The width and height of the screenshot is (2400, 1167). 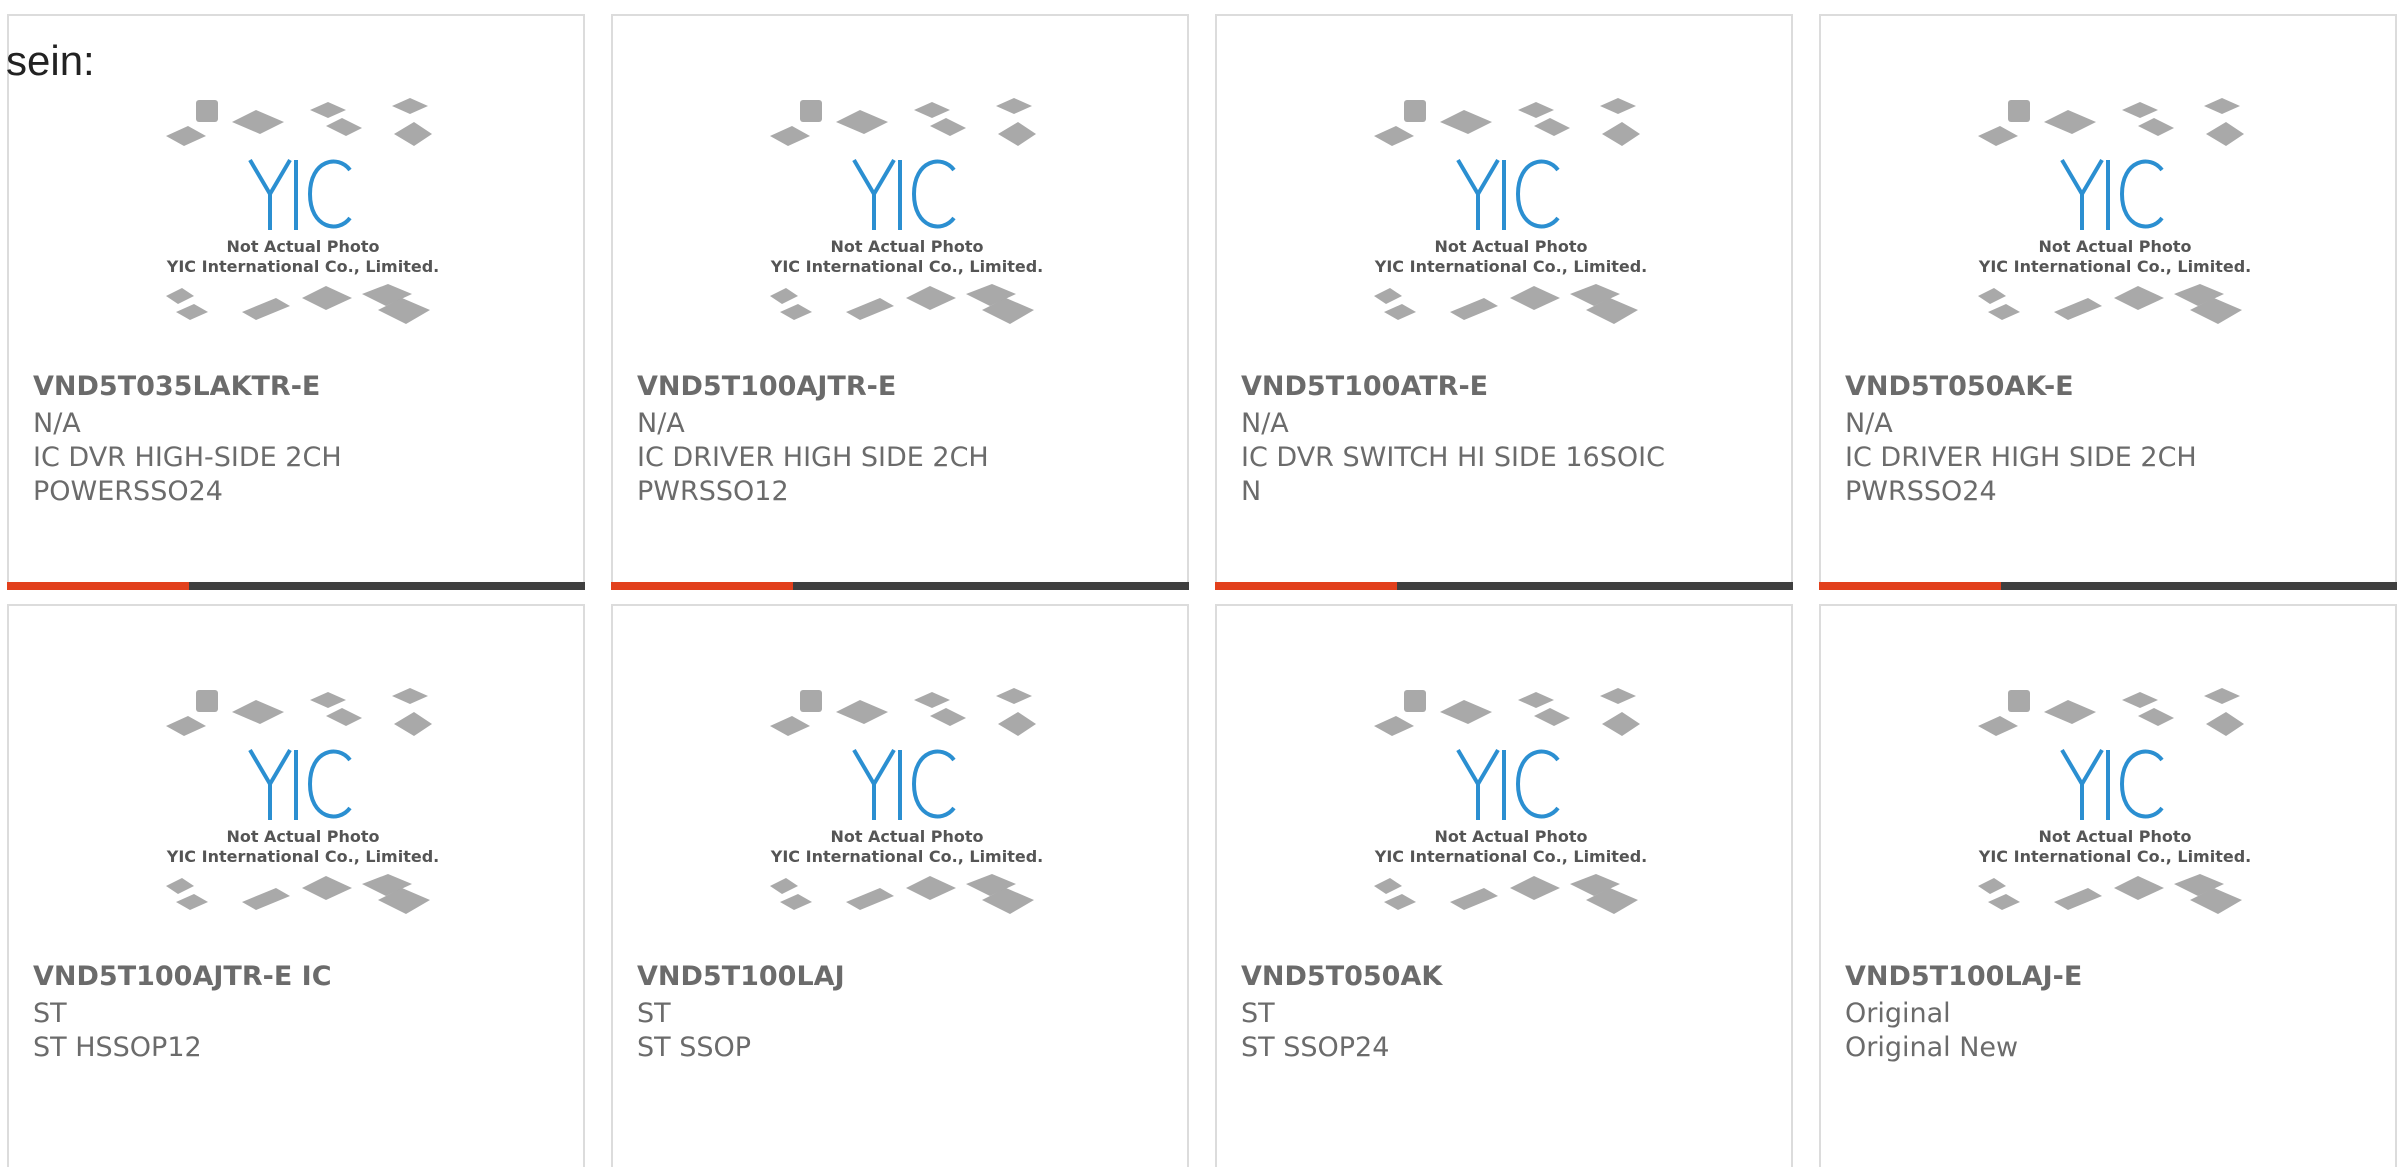 What do you see at coordinates (1959, 386) in the screenshot?
I see `product-part-number: VND5T050AK-E` at bounding box center [1959, 386].